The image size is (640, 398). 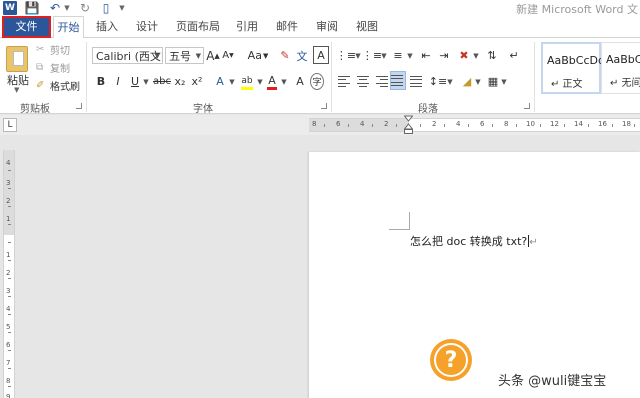 I want to click on align-left-icon, so click(x=345, y=81).